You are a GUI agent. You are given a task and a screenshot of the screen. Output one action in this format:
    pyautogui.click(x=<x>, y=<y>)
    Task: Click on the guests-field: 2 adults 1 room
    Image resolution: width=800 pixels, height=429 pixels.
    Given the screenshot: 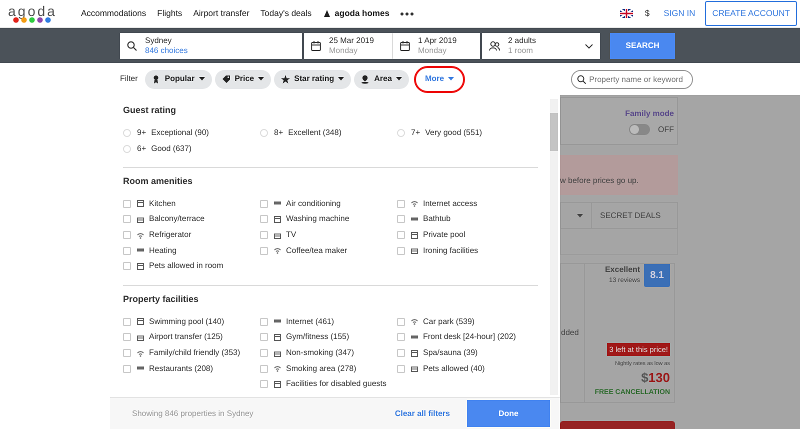 What is the action you would take?
    pyautogui.click(x=541, y=46)
    